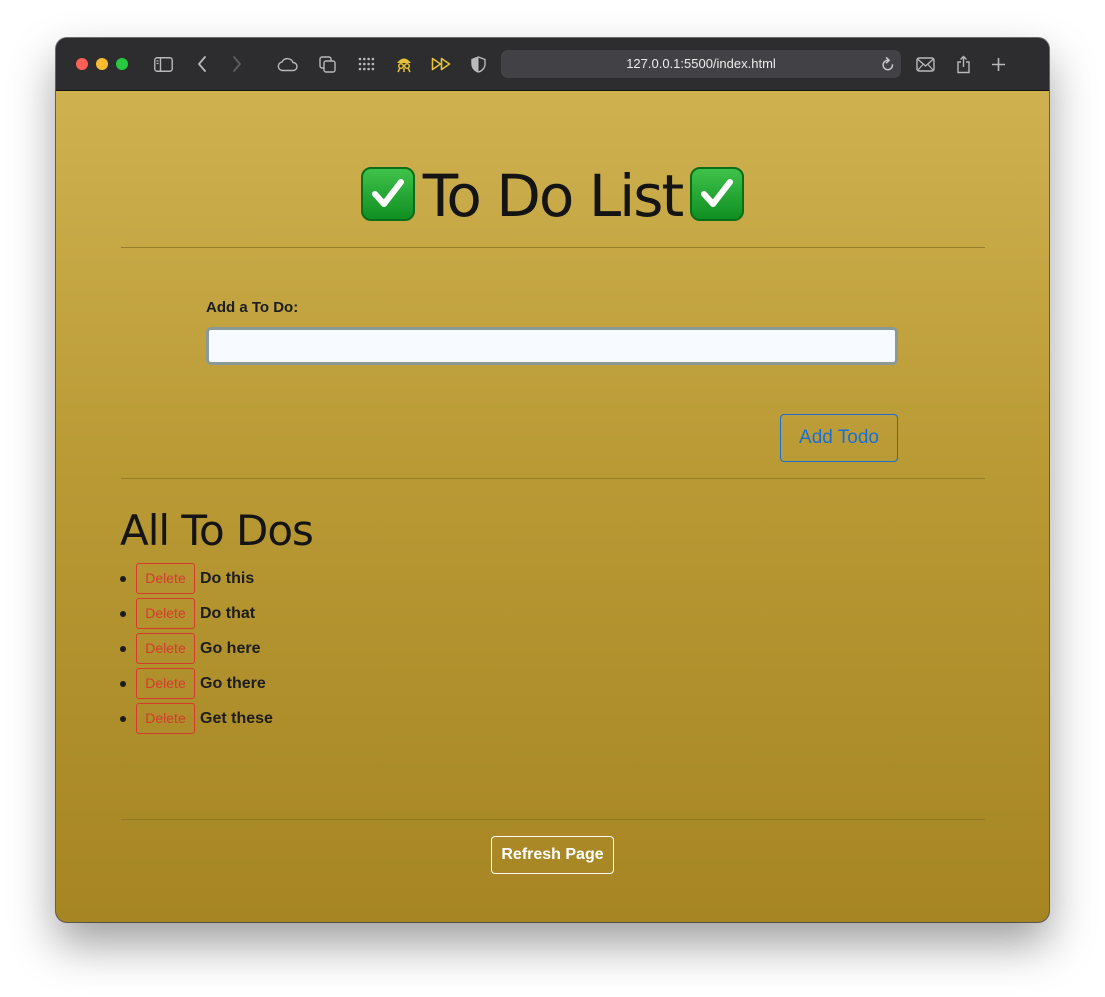 The width and height of the screenshot is (1105, 997). Describe the element at coordinates (963, 64) in the screenshot. I see `share-icon` at that location.